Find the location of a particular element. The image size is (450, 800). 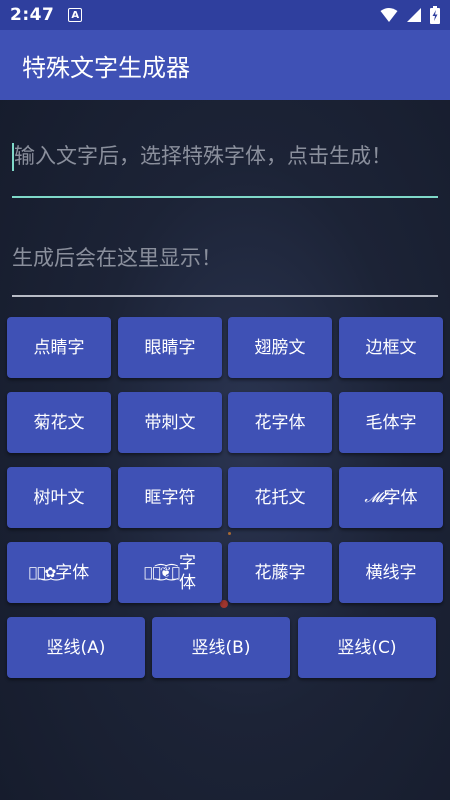

btn-huateng-zi: 花藤字 is located at coordinates (280, 572).